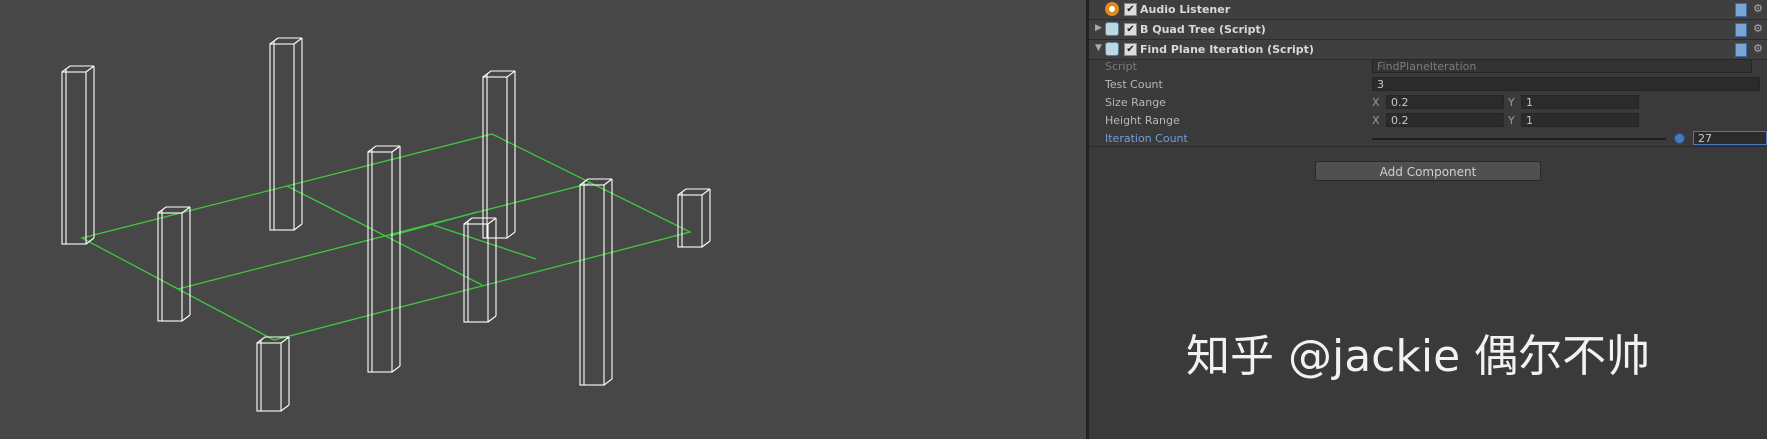  Describe the element at coordinates (1418, 356) in the screenshot. I see `watermark-text: 知乎 @jackie 偶尔不帅` at that location.